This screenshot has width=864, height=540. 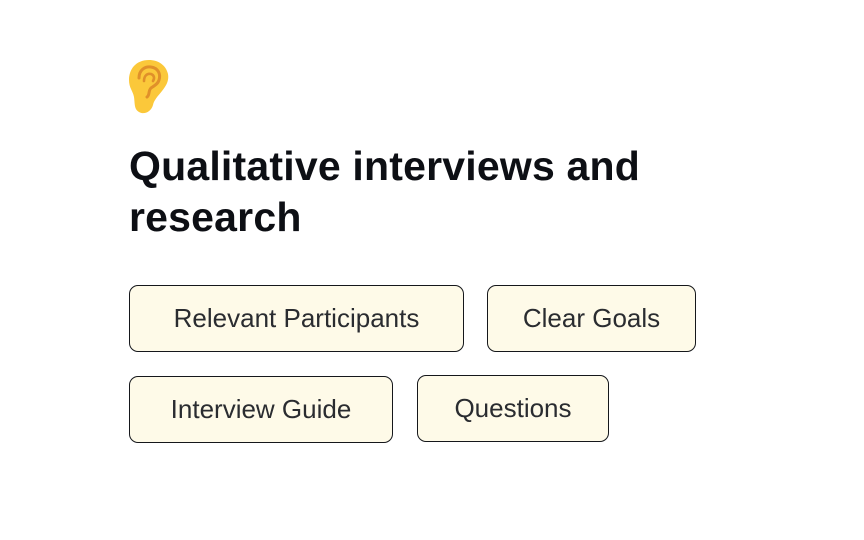 What do you see at coordinates (385, 191) in the screenshot?
I see `page-title: Qualitative interviews and research` at bounding box center [385, 191].